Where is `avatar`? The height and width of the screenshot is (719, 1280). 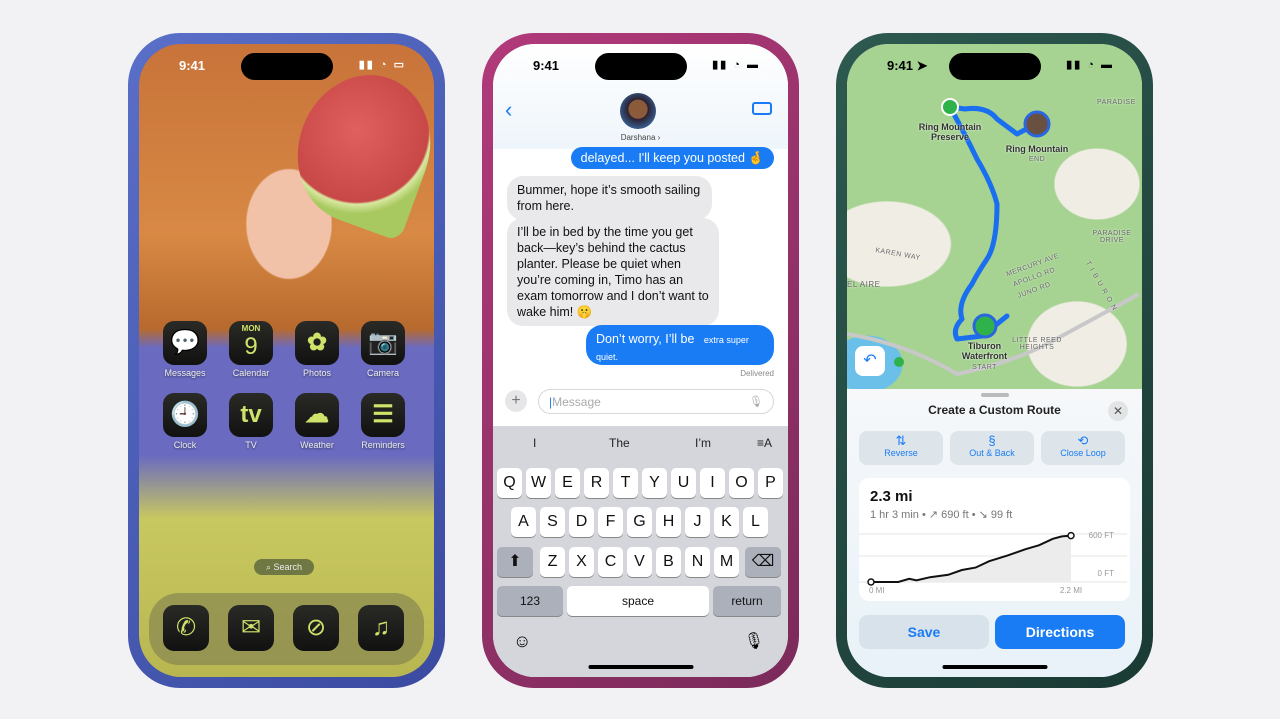 avatar is located at coordinates (638, 111).